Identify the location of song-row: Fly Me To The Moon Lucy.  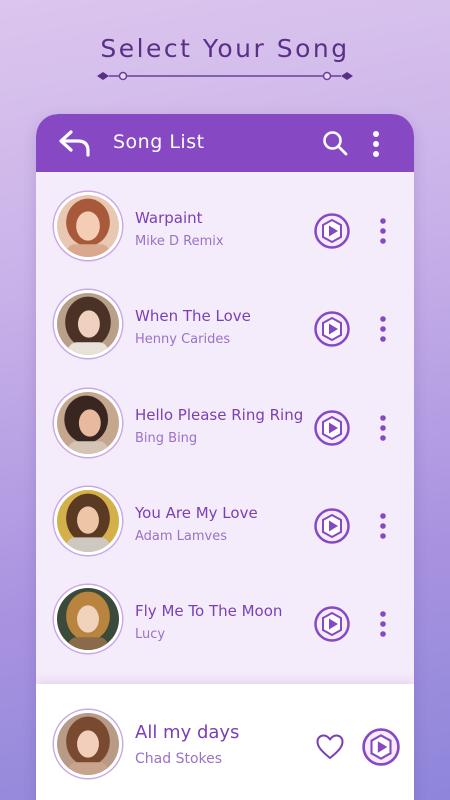
(225, 614).